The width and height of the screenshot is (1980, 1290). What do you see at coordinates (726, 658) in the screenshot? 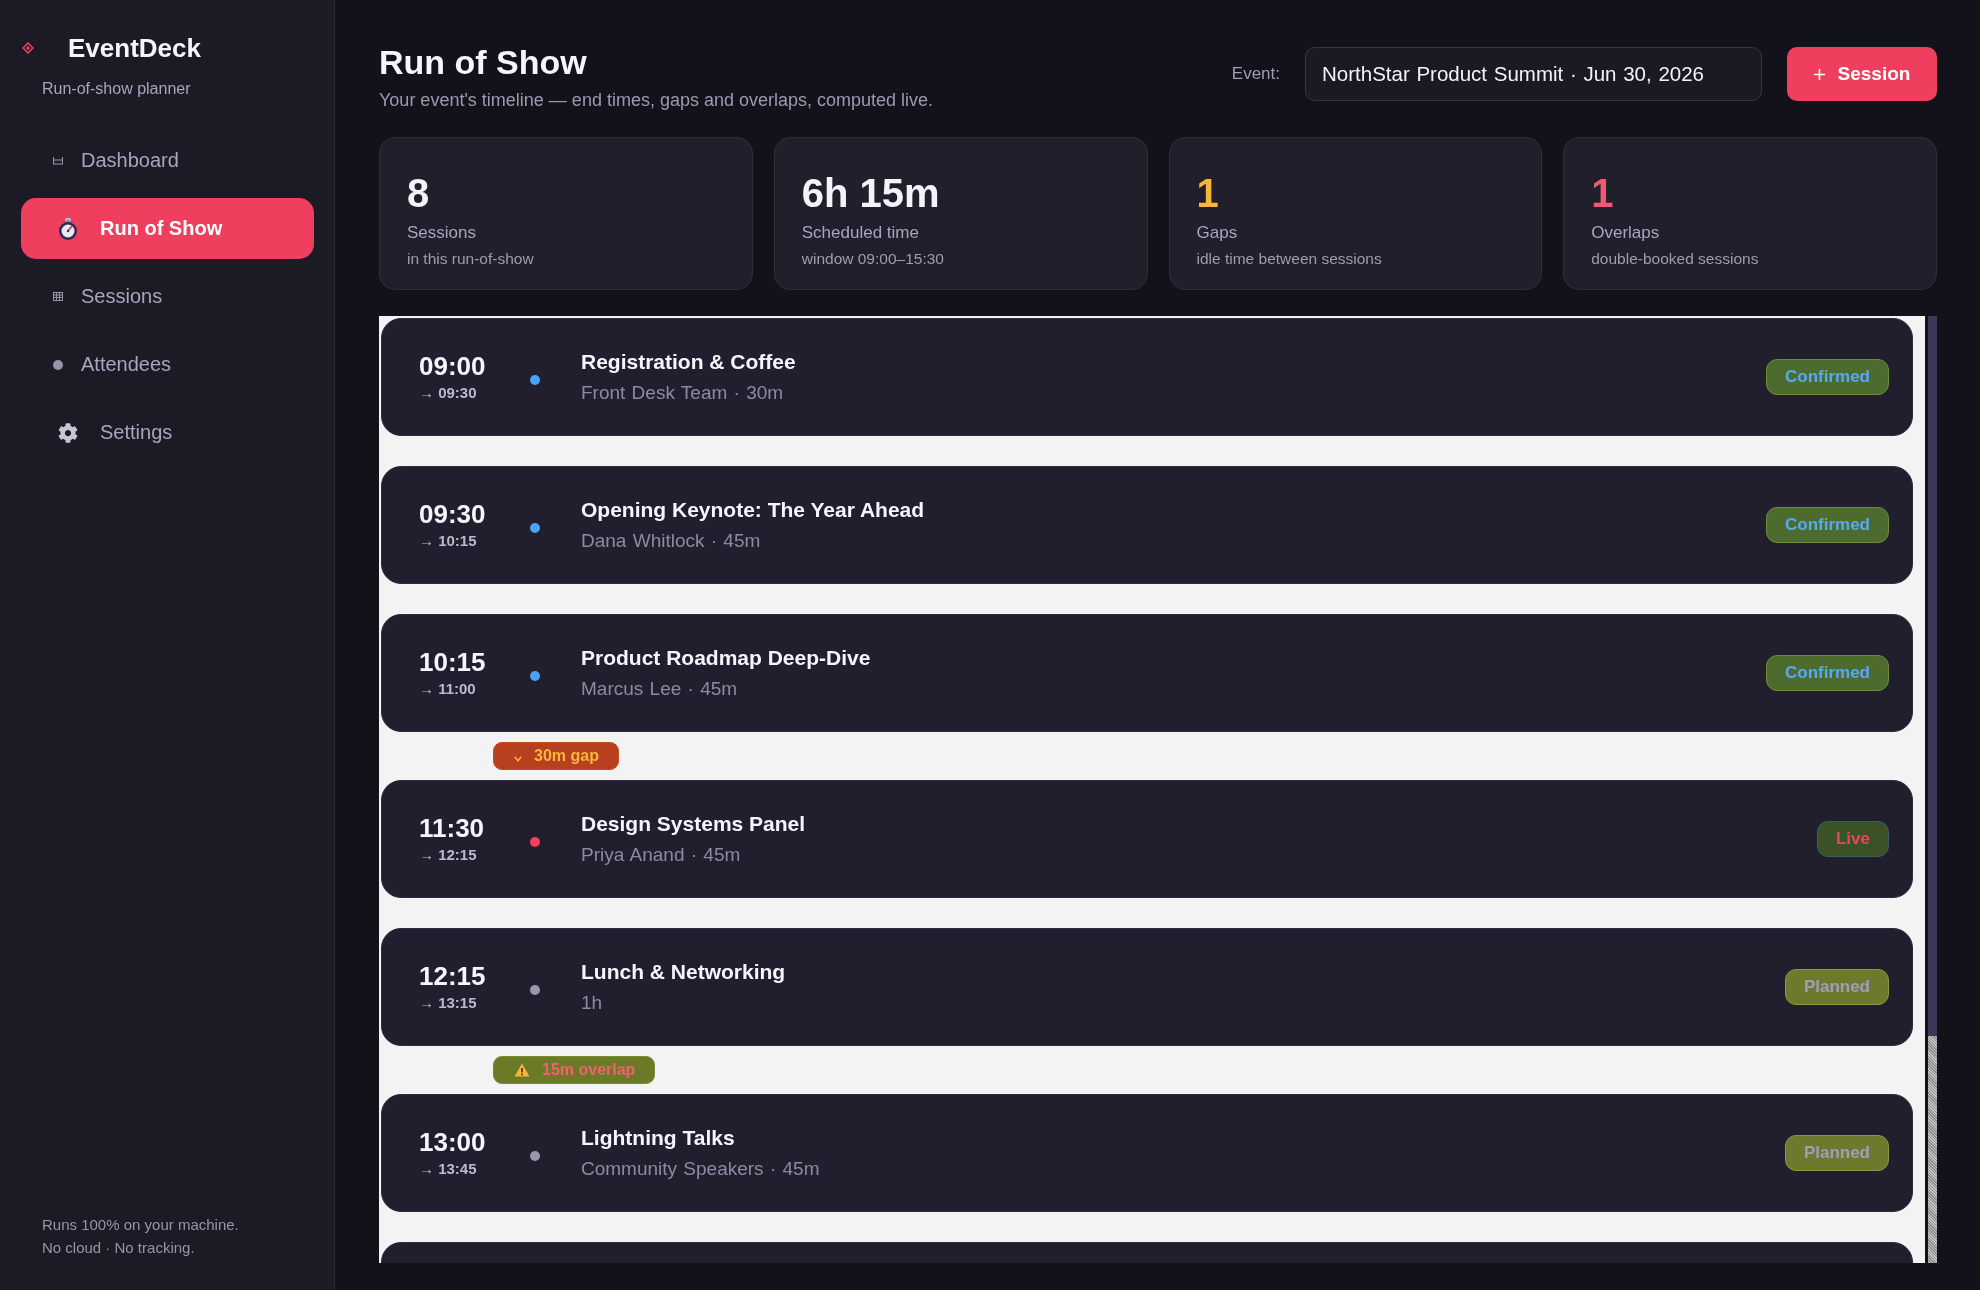
I see `session-title: Product Roadmap Deep-Dive` at bounding box center [726, 658].